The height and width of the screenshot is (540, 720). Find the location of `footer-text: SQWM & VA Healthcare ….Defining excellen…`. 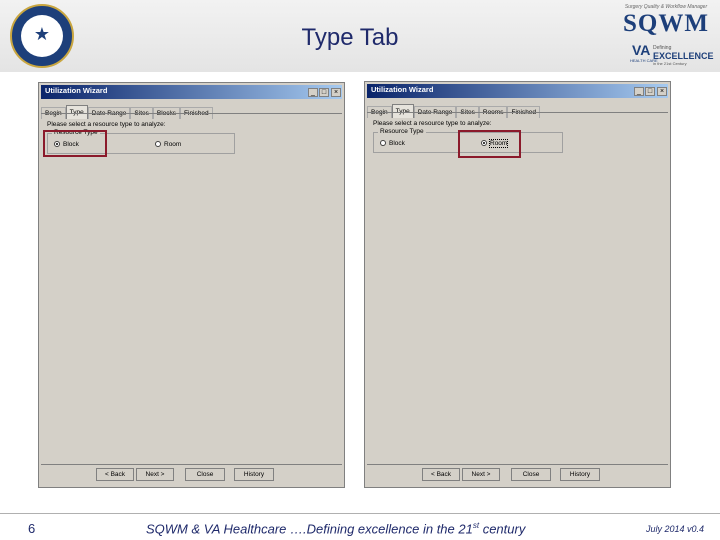

footer-text: SQWM & VA Healthcare ….Defining excellen… is located at coordinates (335, 528).